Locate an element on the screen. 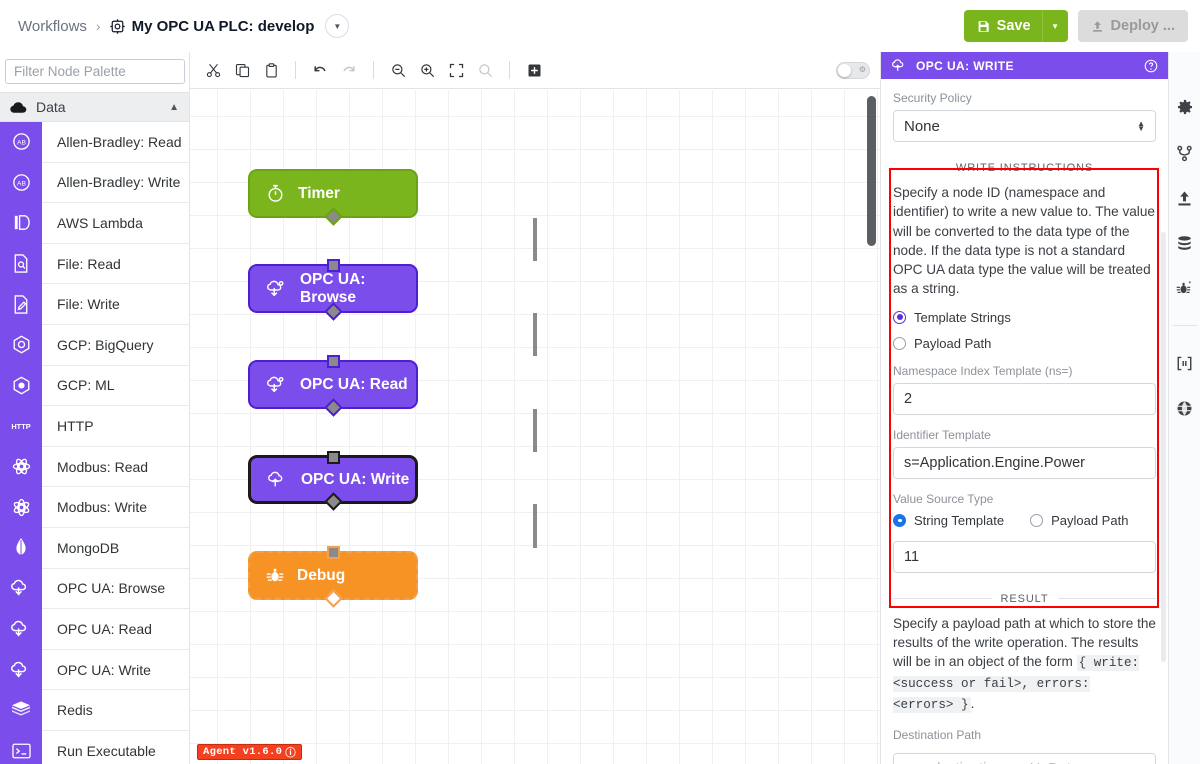  value-template-input is located at coordinates (1024, 556).